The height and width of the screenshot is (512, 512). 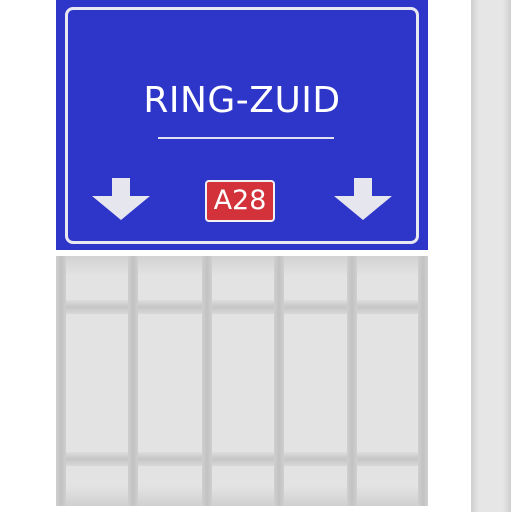 I want to click on sign-divider, so click(x=246, y=138).